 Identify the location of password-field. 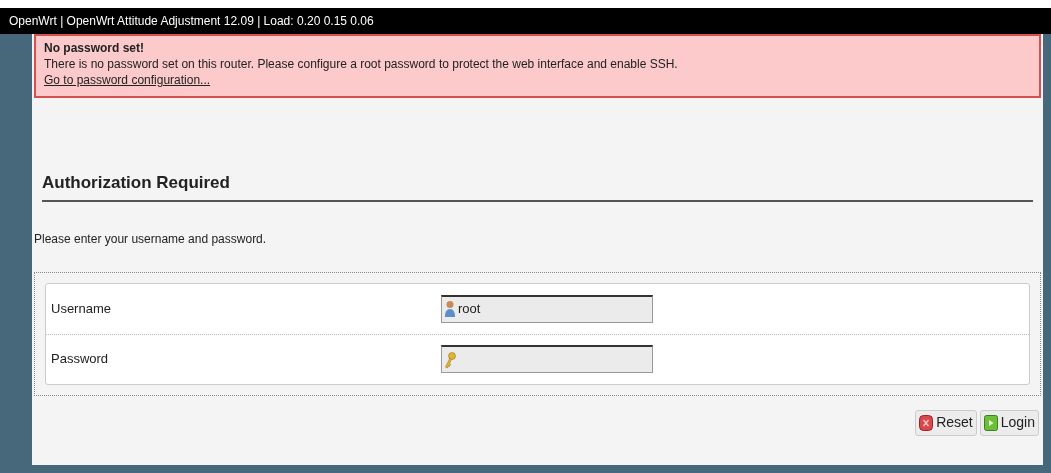
(547, 359).